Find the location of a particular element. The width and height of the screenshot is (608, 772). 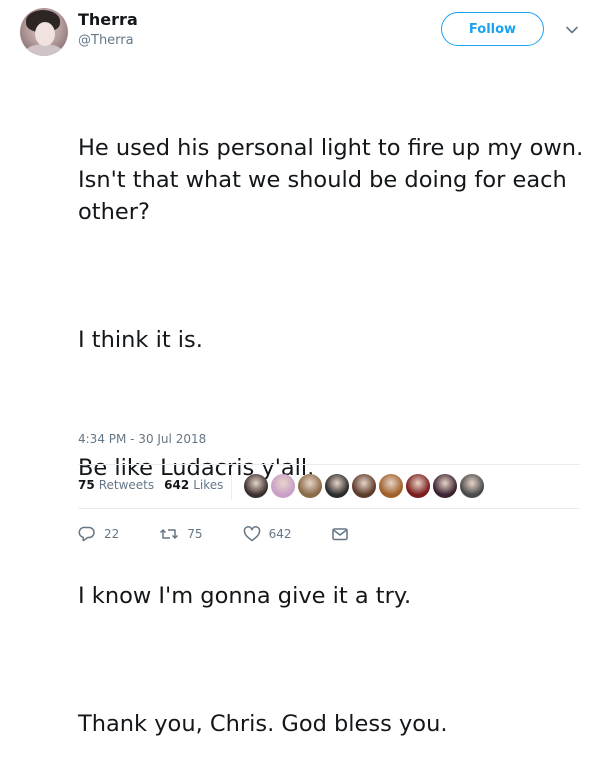

retweets-label: Retweets is located at coordinates (126, 485).